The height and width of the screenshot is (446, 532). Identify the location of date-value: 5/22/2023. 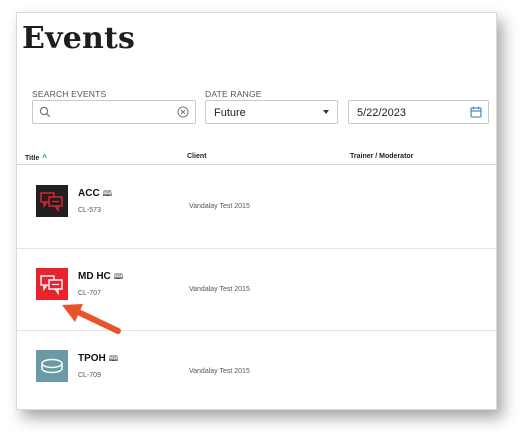
(381, 113).